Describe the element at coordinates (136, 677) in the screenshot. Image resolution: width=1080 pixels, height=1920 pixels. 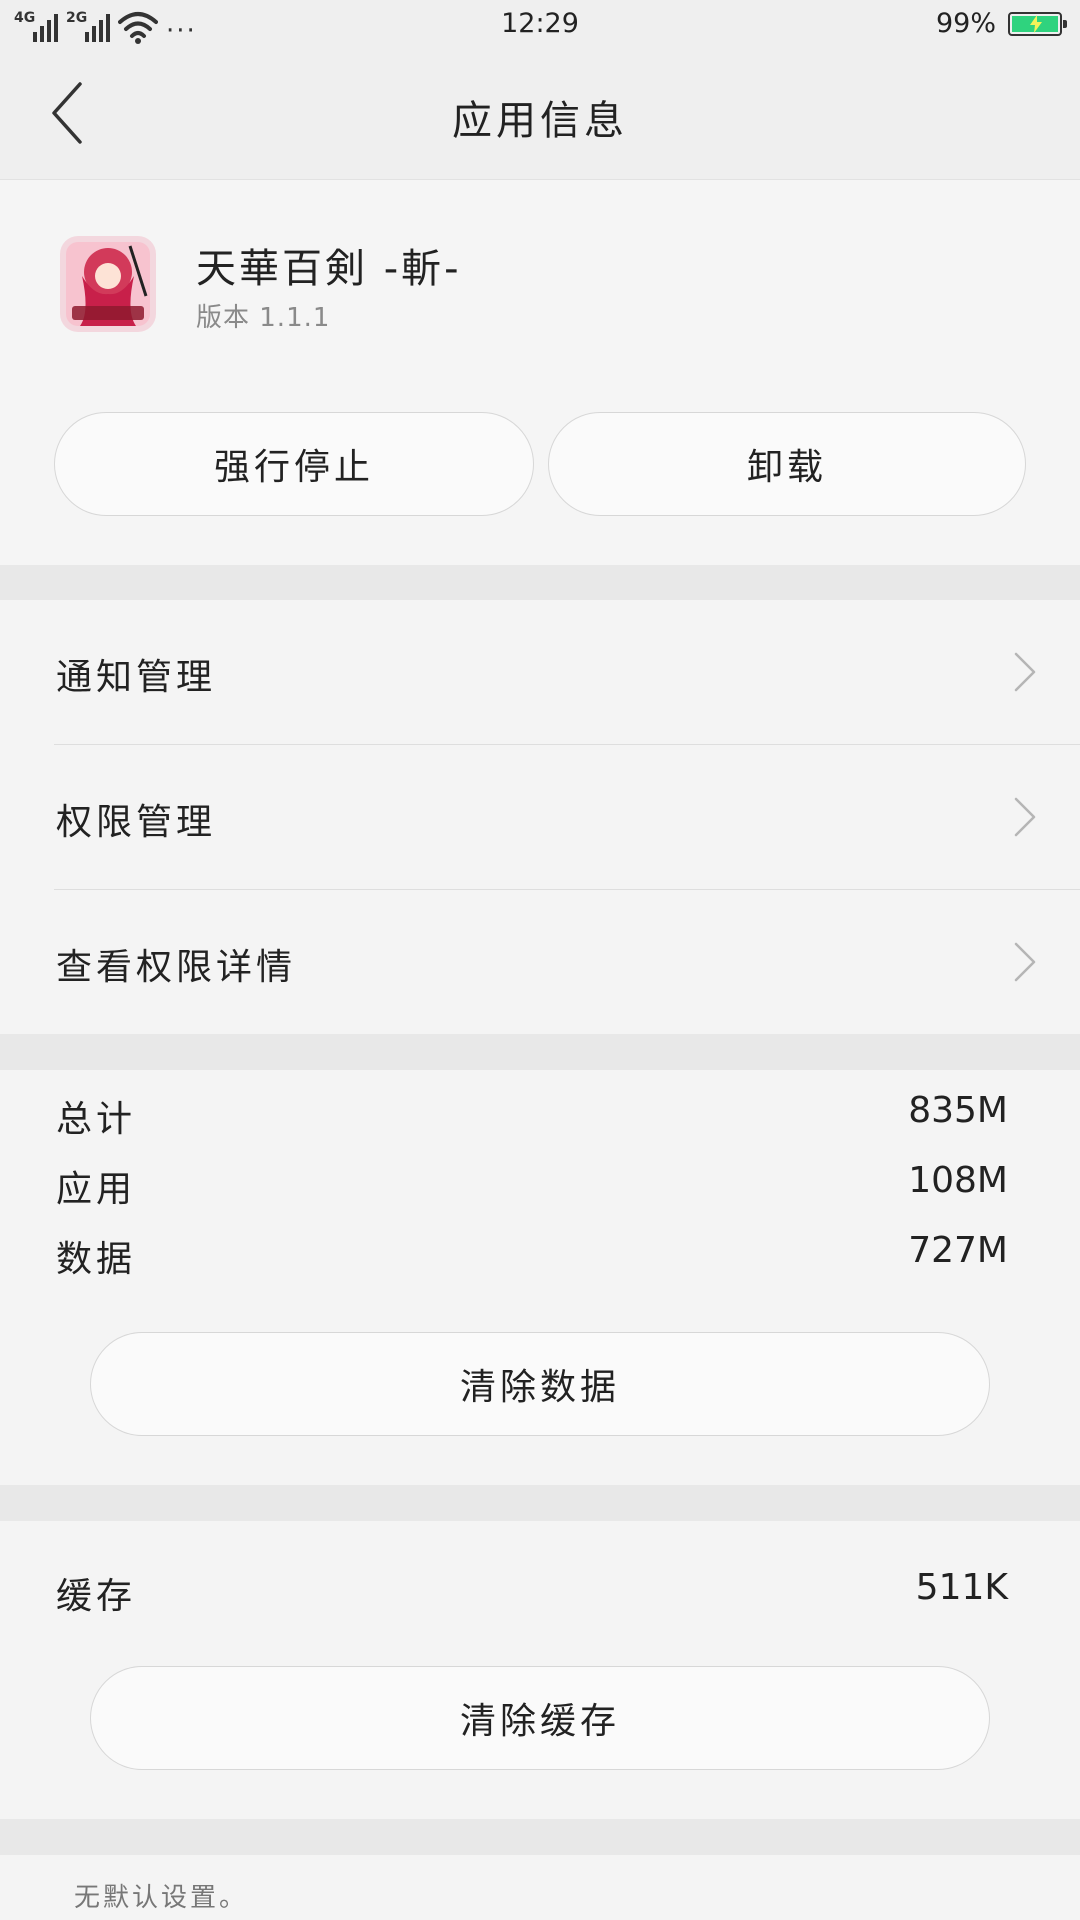
I see `menu-item-label: 通知管理` at that location.